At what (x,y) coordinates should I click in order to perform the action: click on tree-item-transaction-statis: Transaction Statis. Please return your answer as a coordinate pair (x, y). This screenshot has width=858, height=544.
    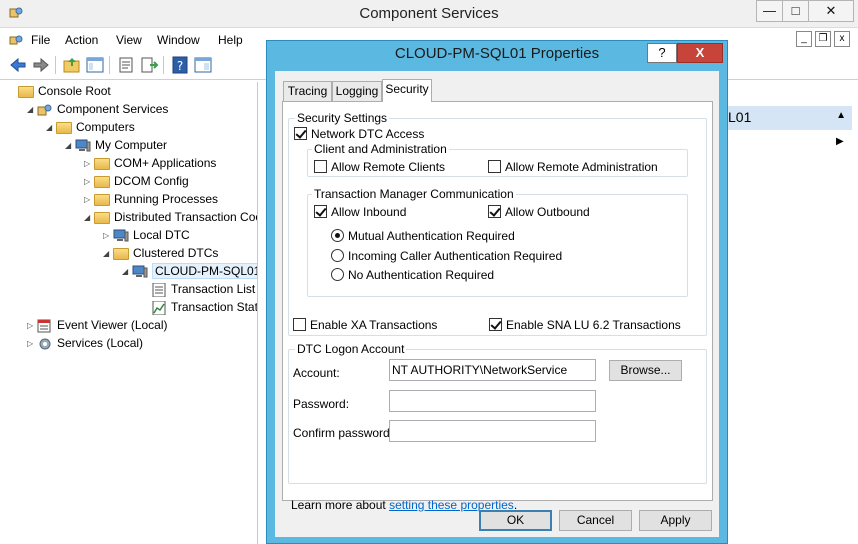
    Looking at the image, I should click on (199, 307).